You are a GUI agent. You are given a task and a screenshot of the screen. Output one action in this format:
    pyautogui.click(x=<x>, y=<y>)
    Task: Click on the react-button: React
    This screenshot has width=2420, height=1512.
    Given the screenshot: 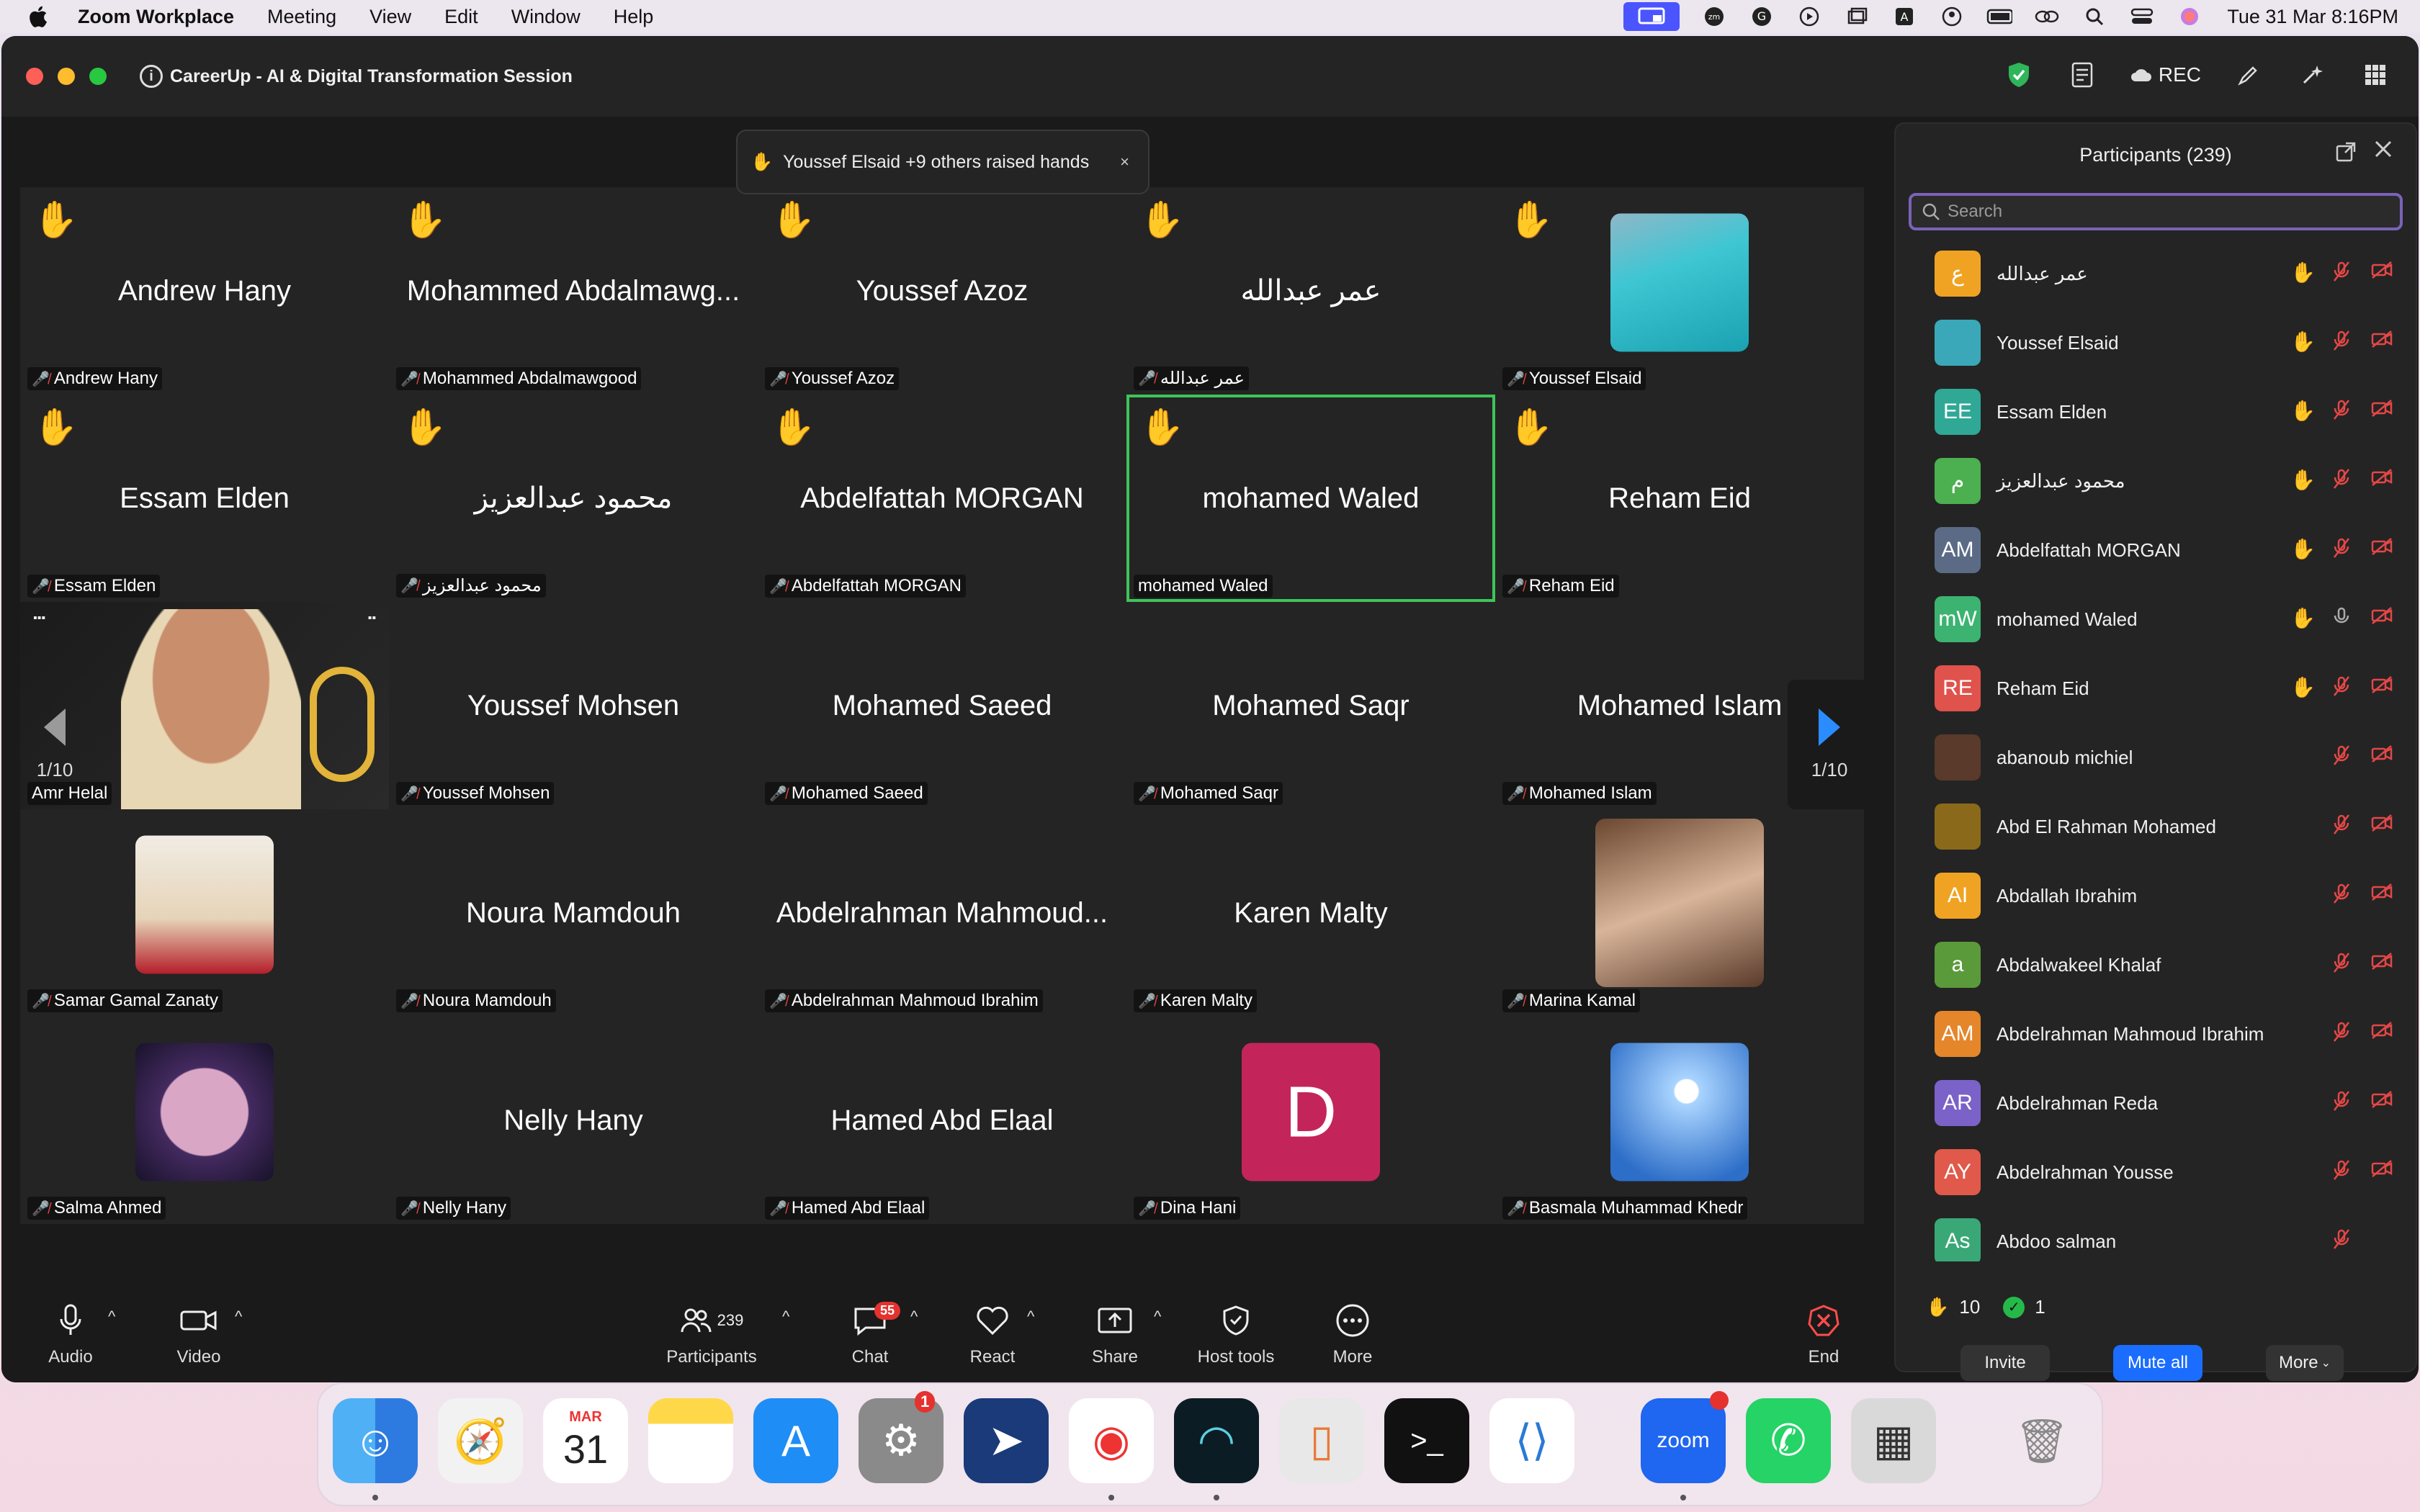 What is the action you would take?
    pyautogui.click(x=992, y=1334)
    